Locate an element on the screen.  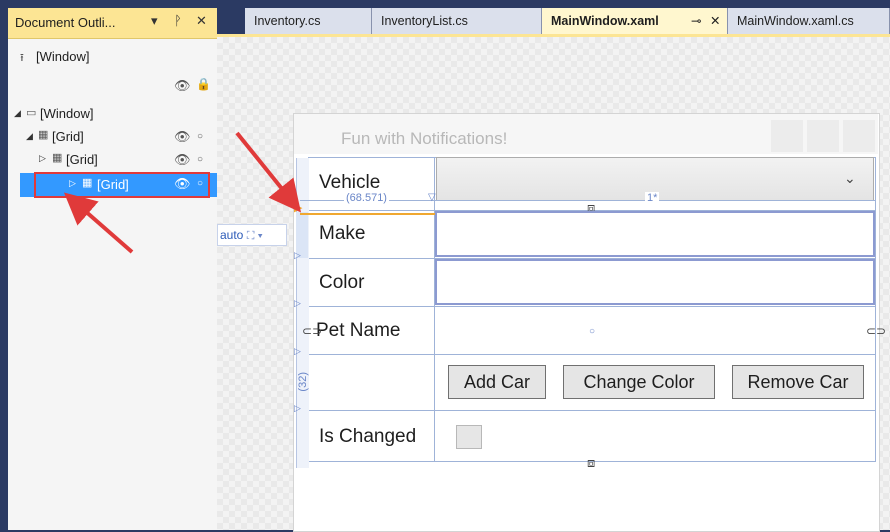
resize-handle-icon: ⧈ is located at coordinates (591, 463).